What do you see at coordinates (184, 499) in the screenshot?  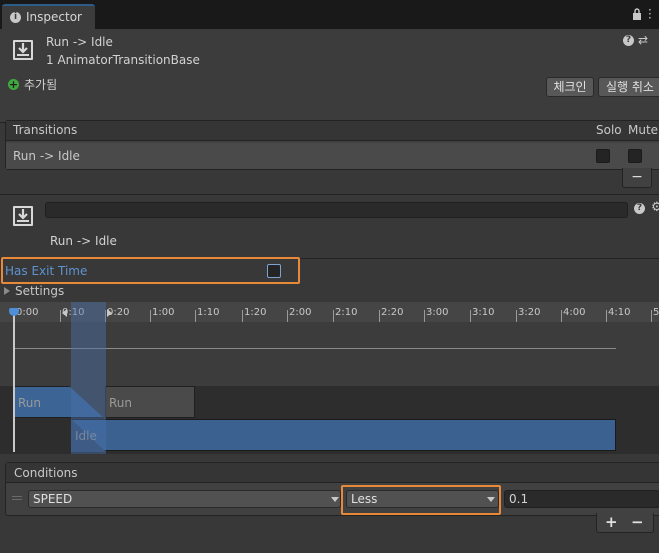 I see `condition-parameter-dropdown: SPEED` at bounding box center [184, 499].